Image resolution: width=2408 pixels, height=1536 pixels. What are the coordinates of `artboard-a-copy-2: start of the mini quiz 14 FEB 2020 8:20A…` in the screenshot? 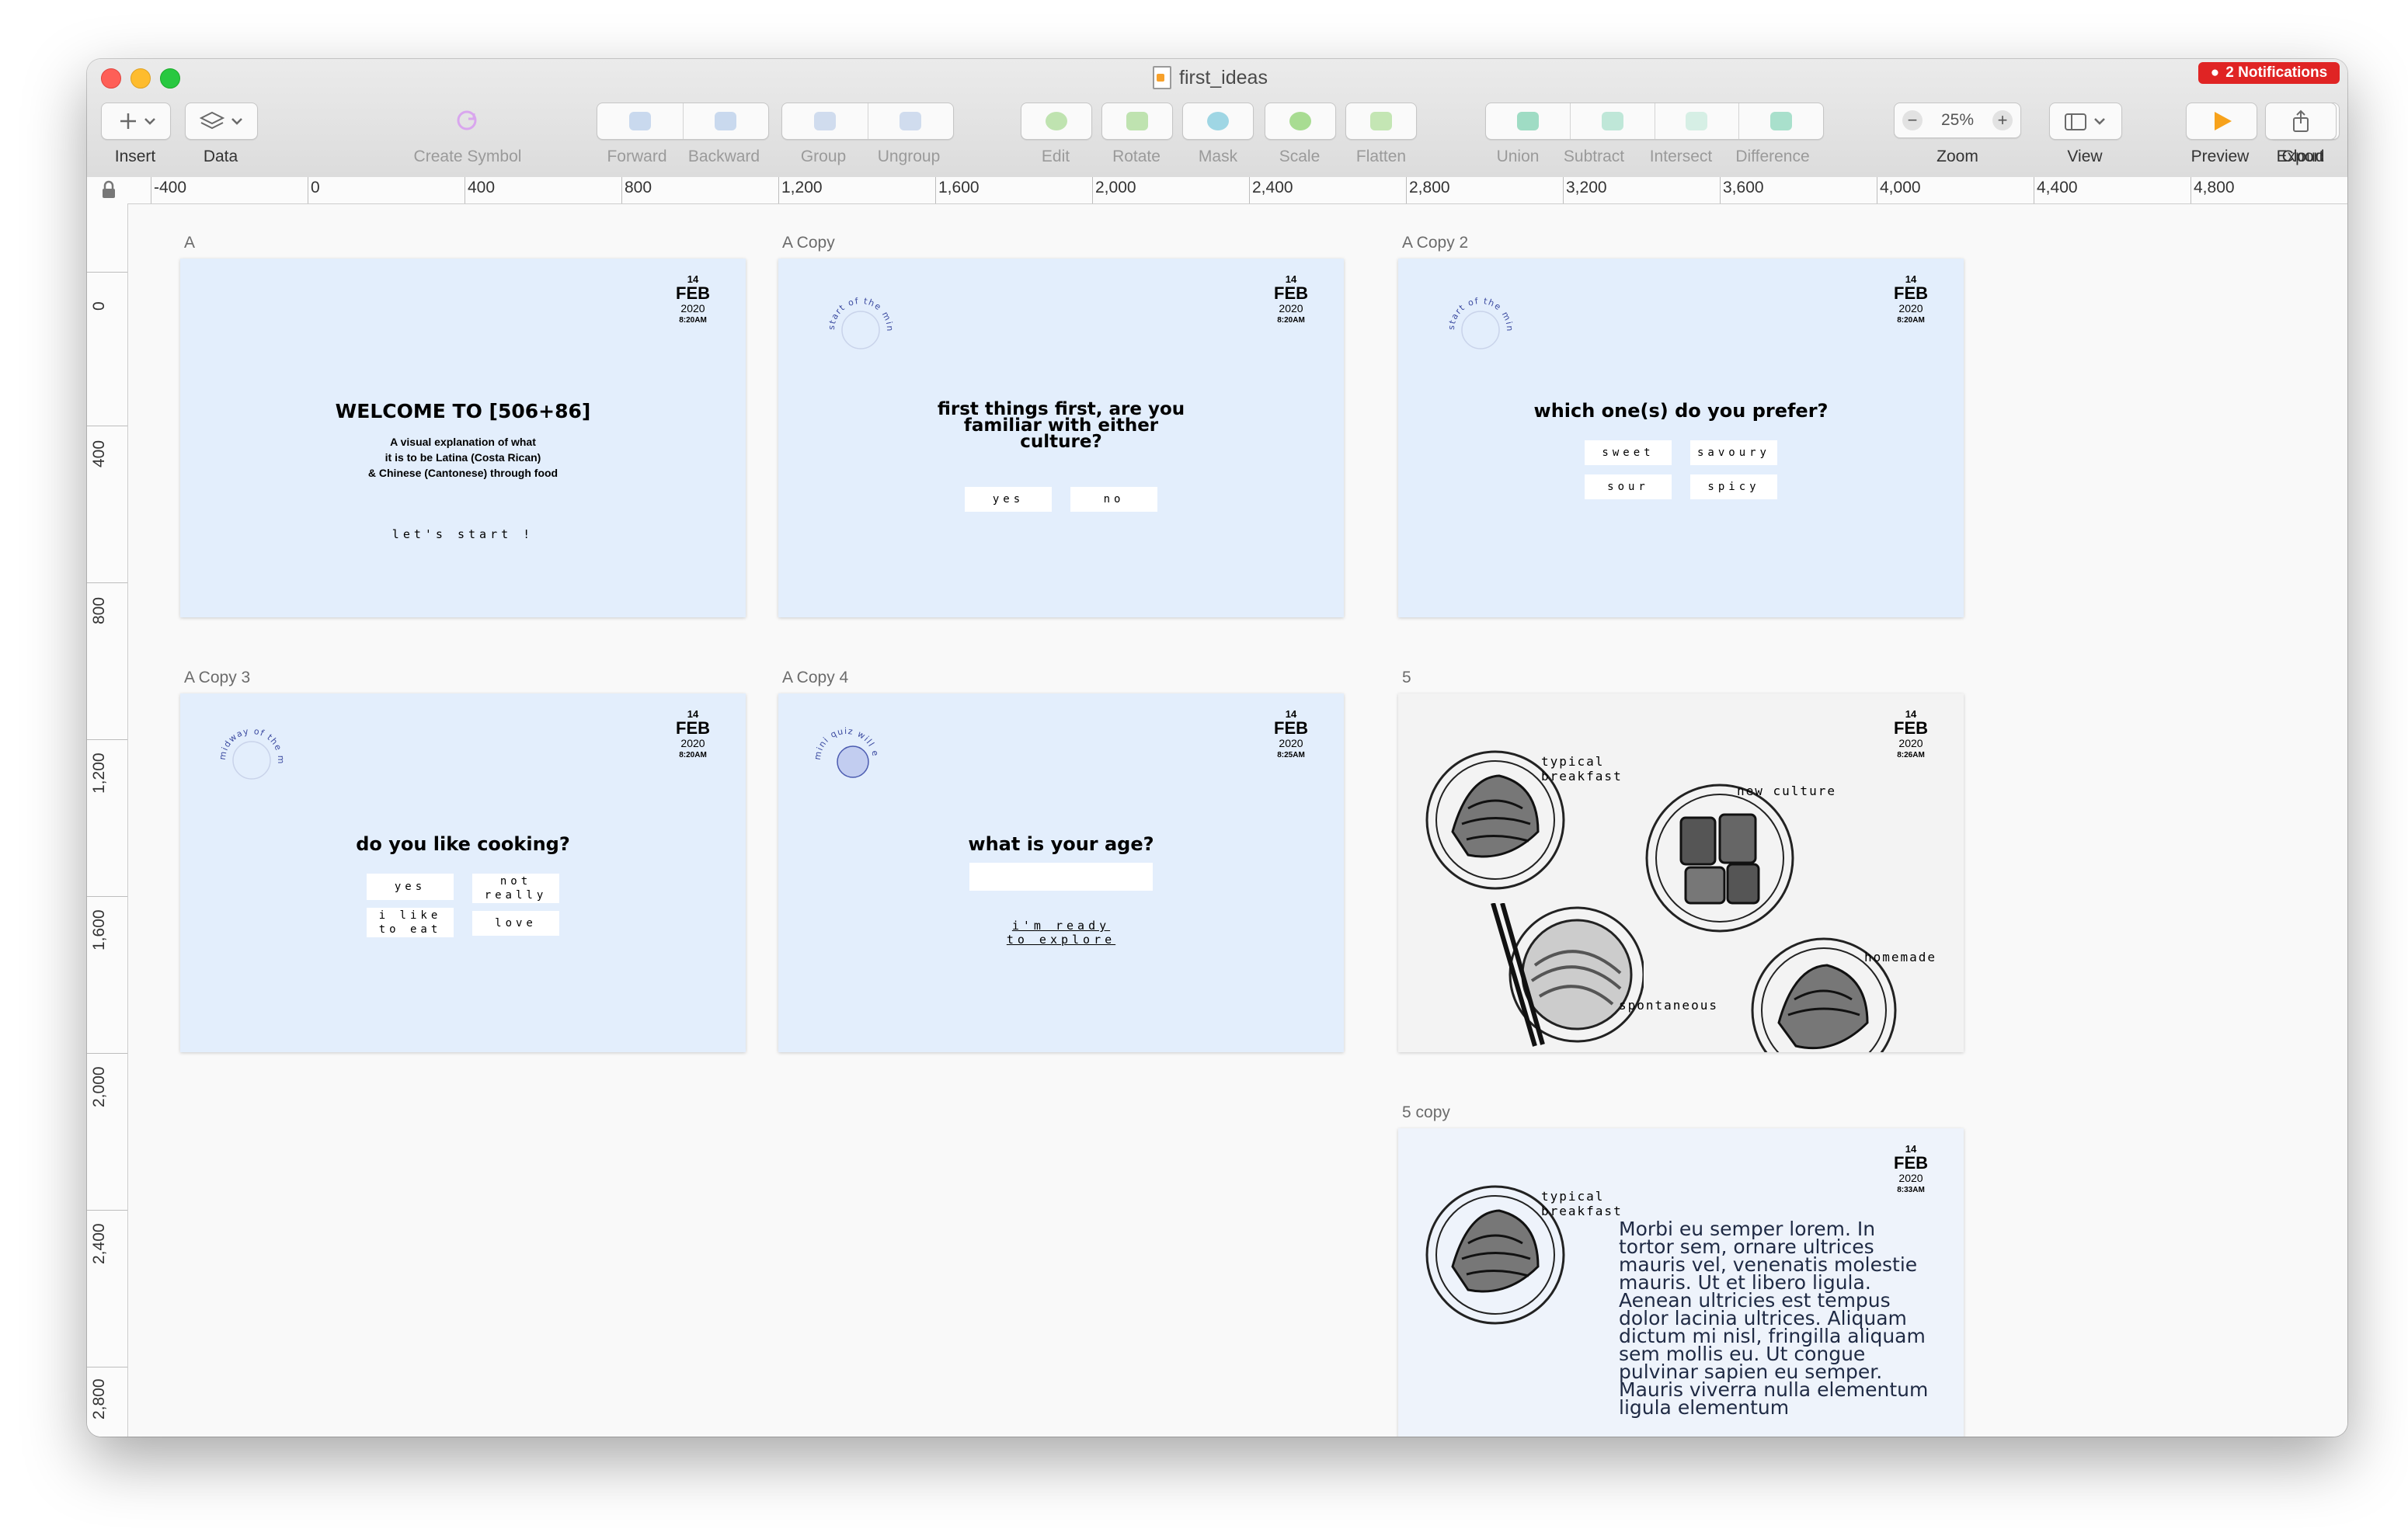 It's located at (1681, 438).